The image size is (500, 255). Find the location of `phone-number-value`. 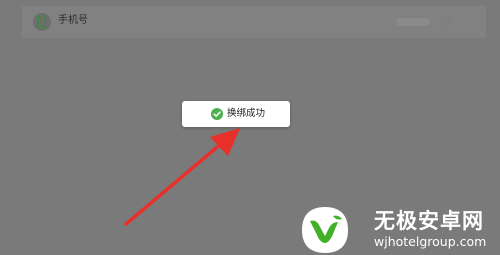

phone-number-value is located at coordinates (413, 22).